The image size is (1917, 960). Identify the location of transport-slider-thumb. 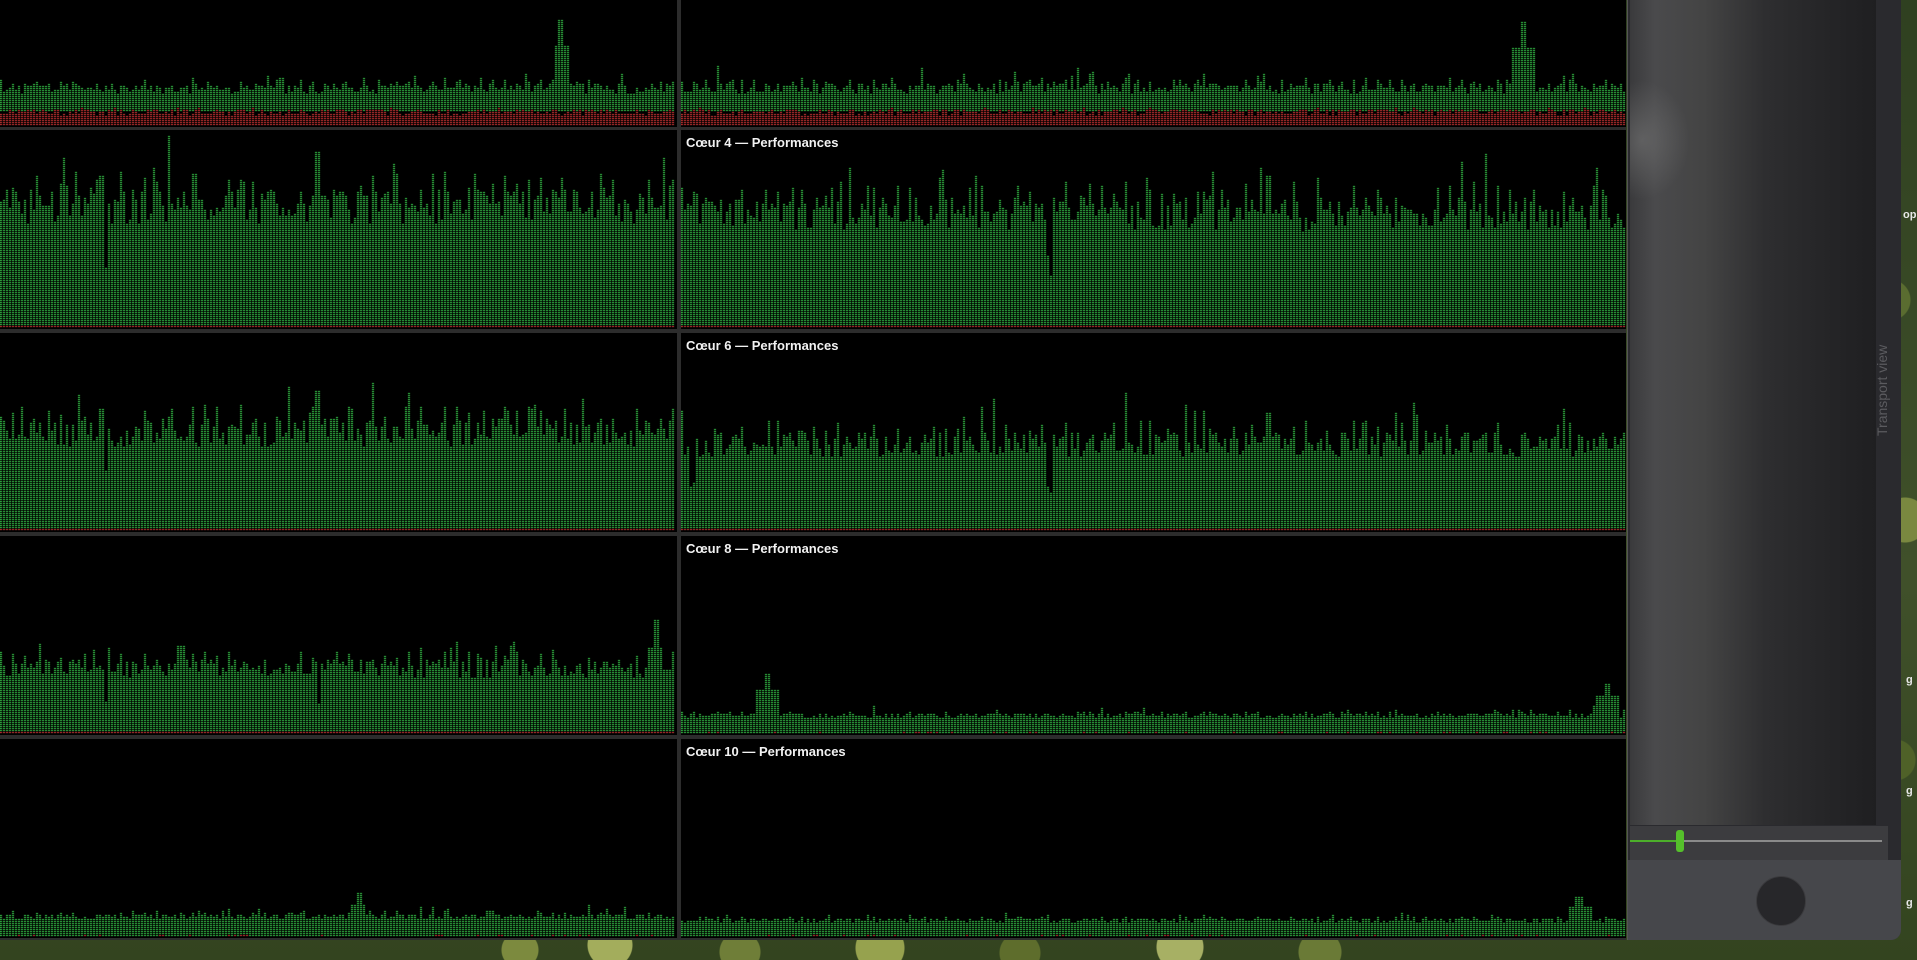
(1680, 841).